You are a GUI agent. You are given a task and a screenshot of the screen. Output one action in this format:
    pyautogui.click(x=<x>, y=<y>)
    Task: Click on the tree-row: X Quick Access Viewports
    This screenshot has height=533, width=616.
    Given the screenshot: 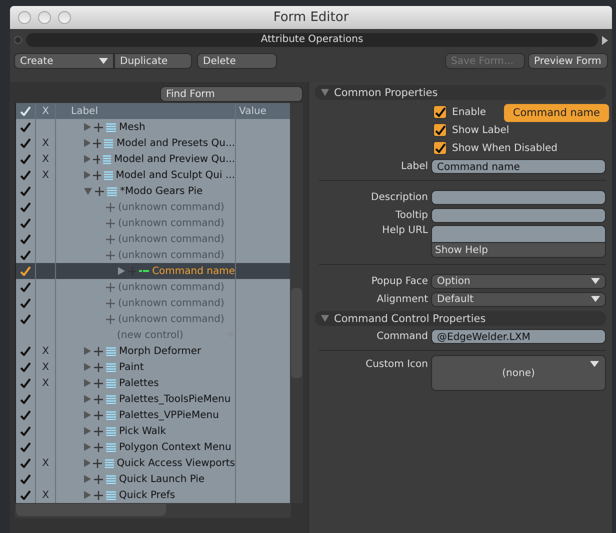 What is the action you would take?
    pyautogui.click(x=153, y=463)
    